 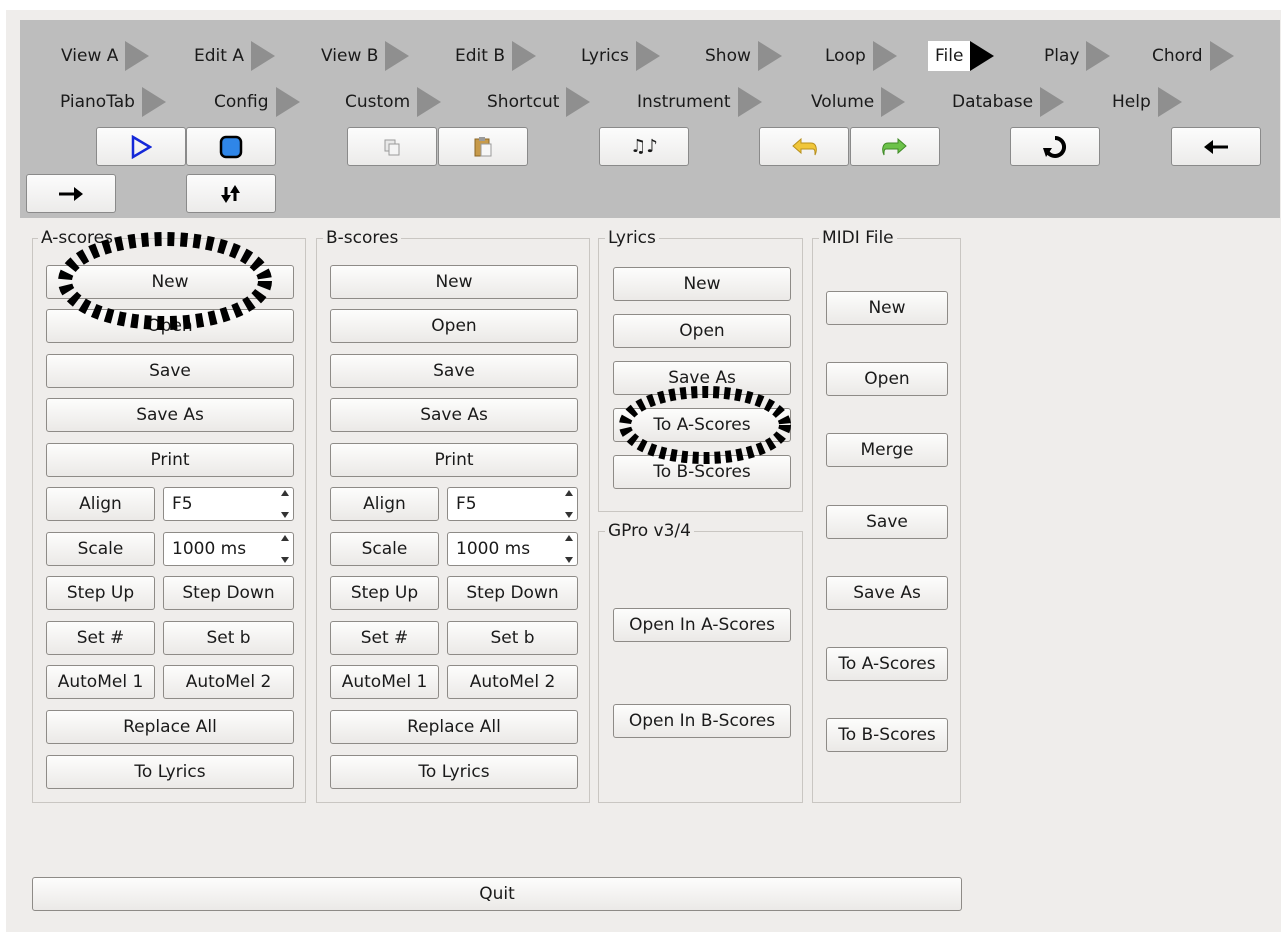 I want to click on a-scale-button: Scale, so click(x=100, y=549).